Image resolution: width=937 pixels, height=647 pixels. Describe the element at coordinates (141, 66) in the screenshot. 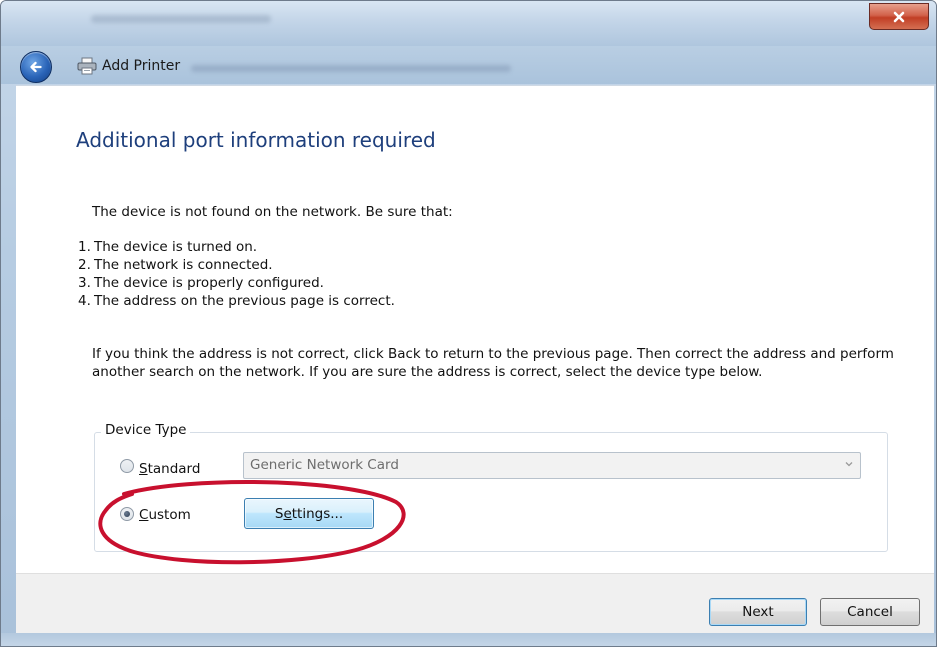

I see `window-title: Add Printer` at that location.